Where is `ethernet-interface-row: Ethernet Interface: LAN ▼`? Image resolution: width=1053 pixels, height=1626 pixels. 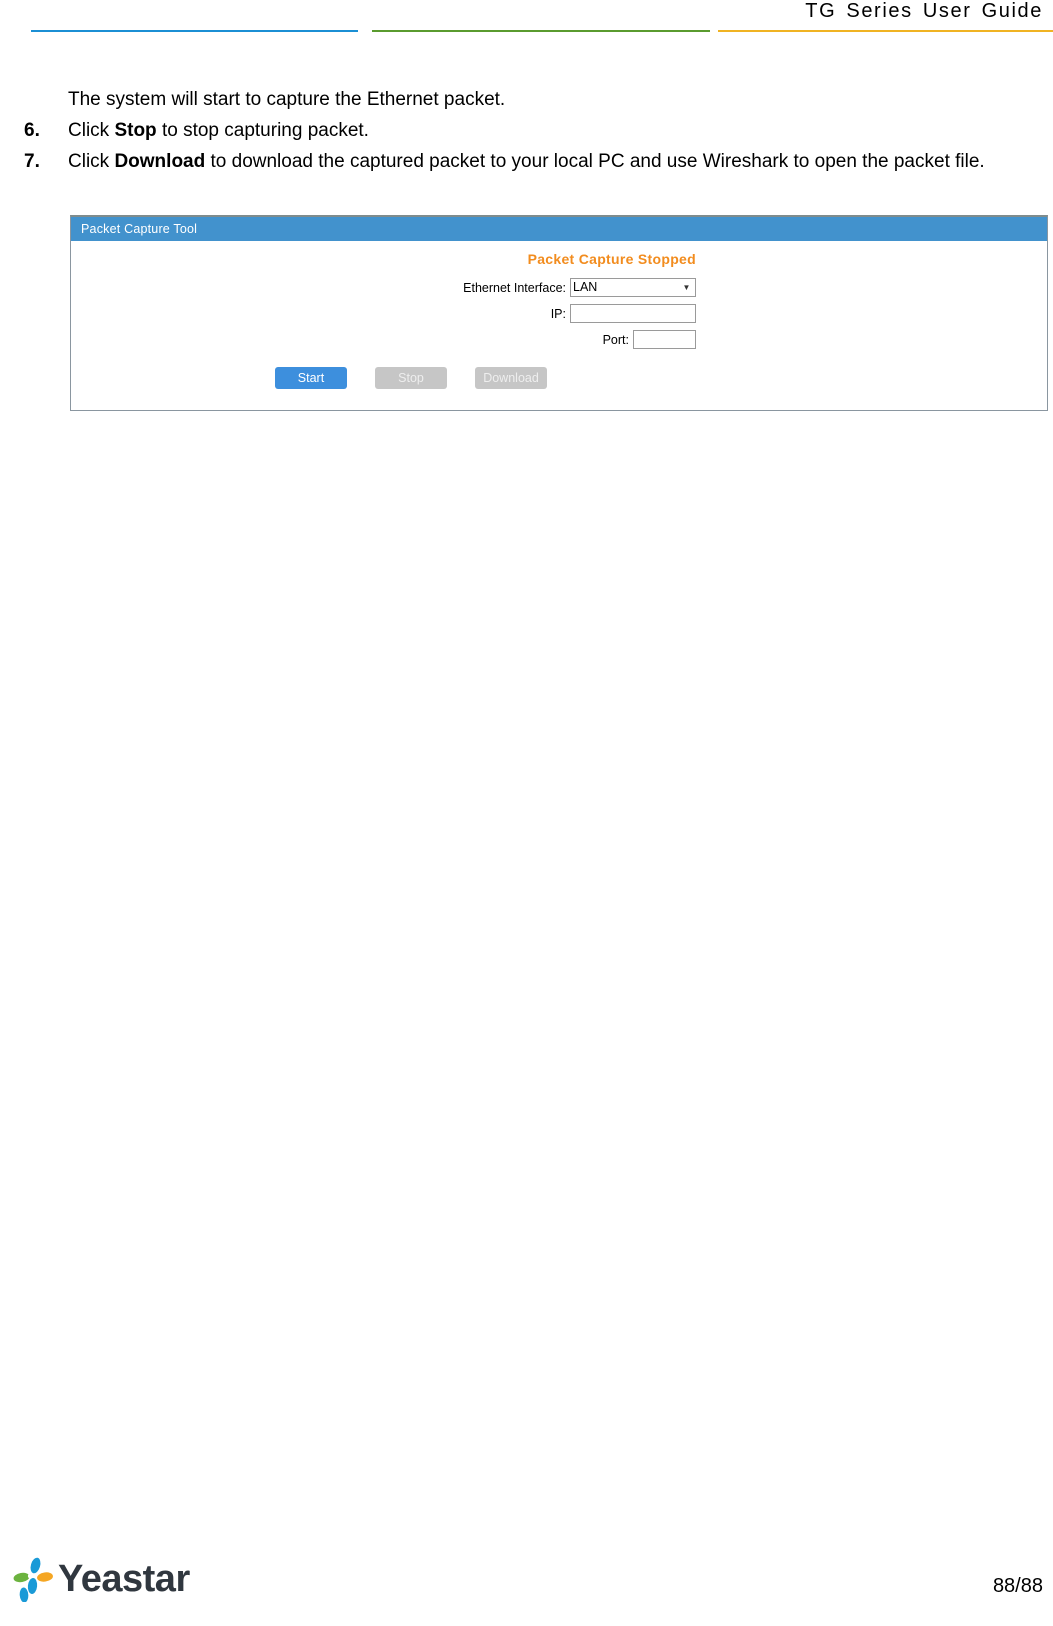
ethernet-interface-row: Ethernet Interface: LAN ▼ is located at coordinates (383, 287).